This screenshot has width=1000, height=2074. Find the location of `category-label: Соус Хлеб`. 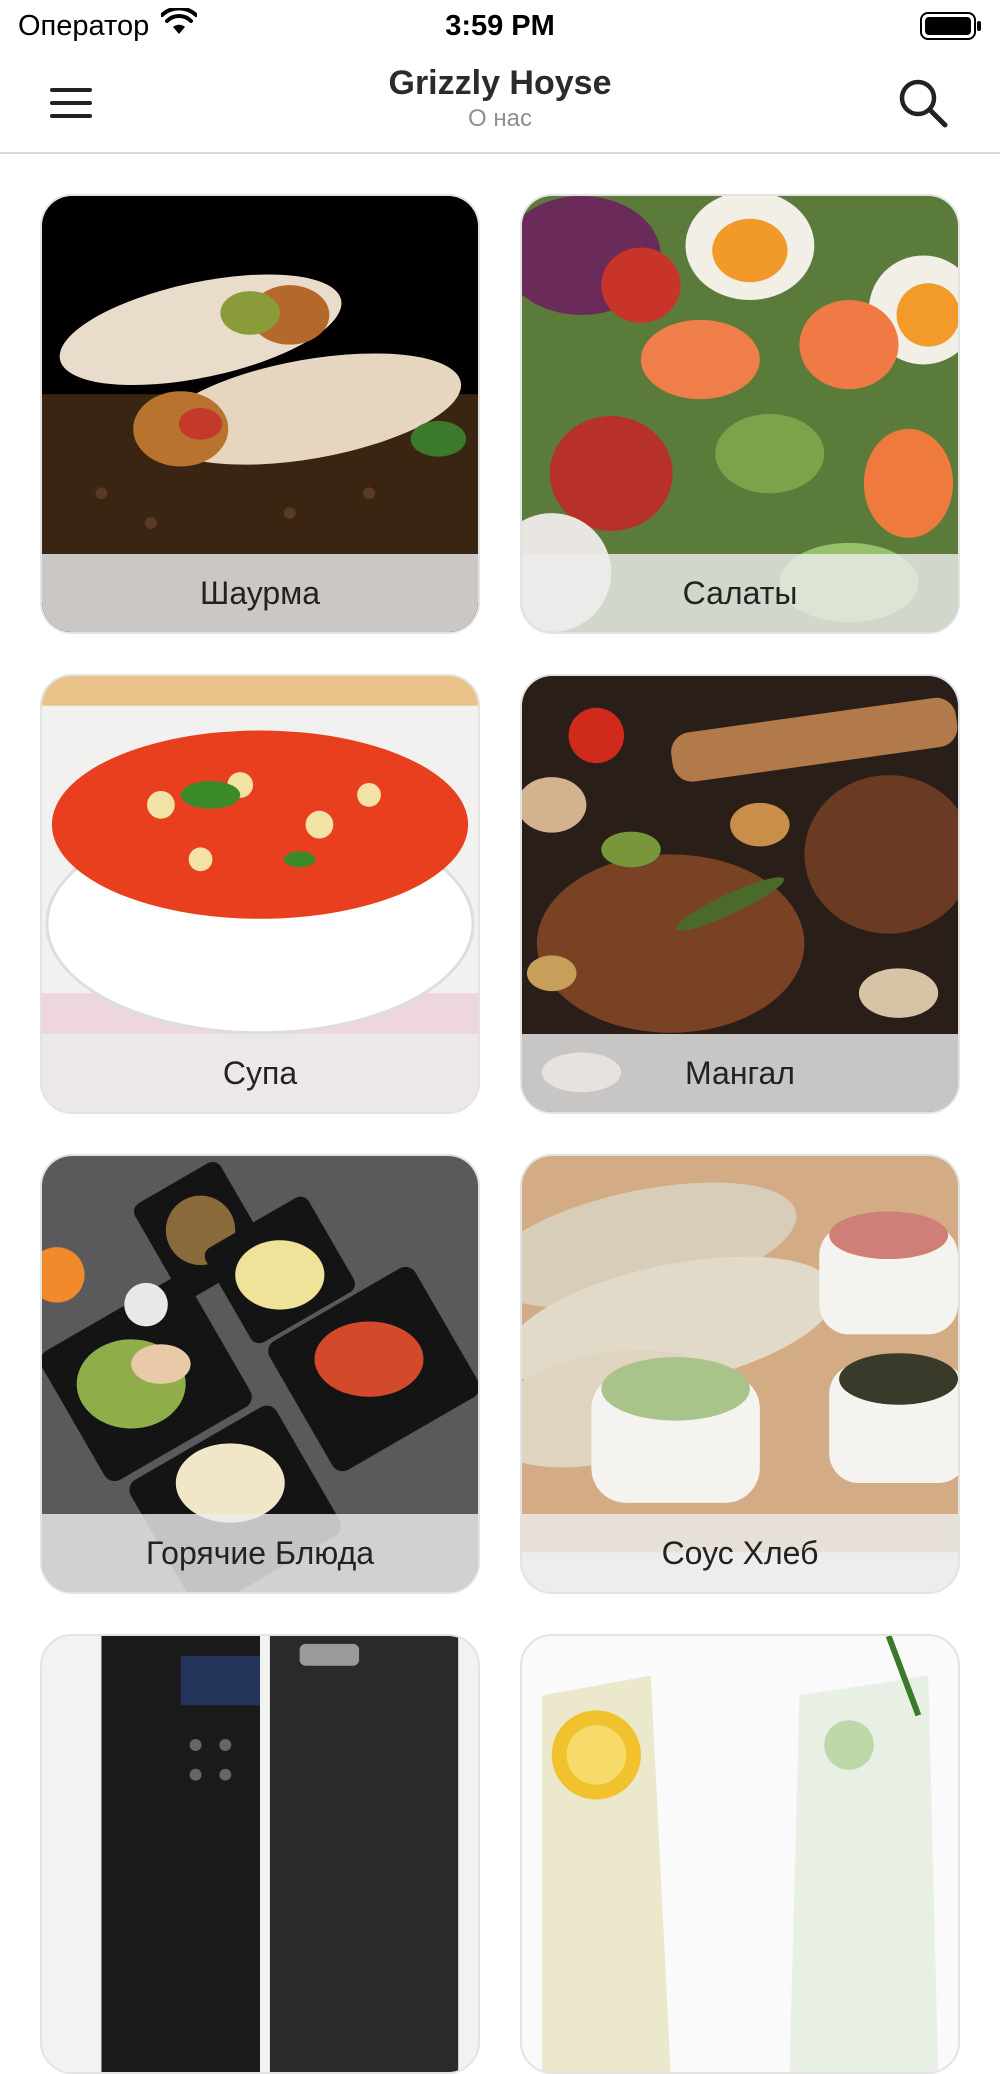

category-label: Соус Хлеб is located at coordinates (740, 1552).